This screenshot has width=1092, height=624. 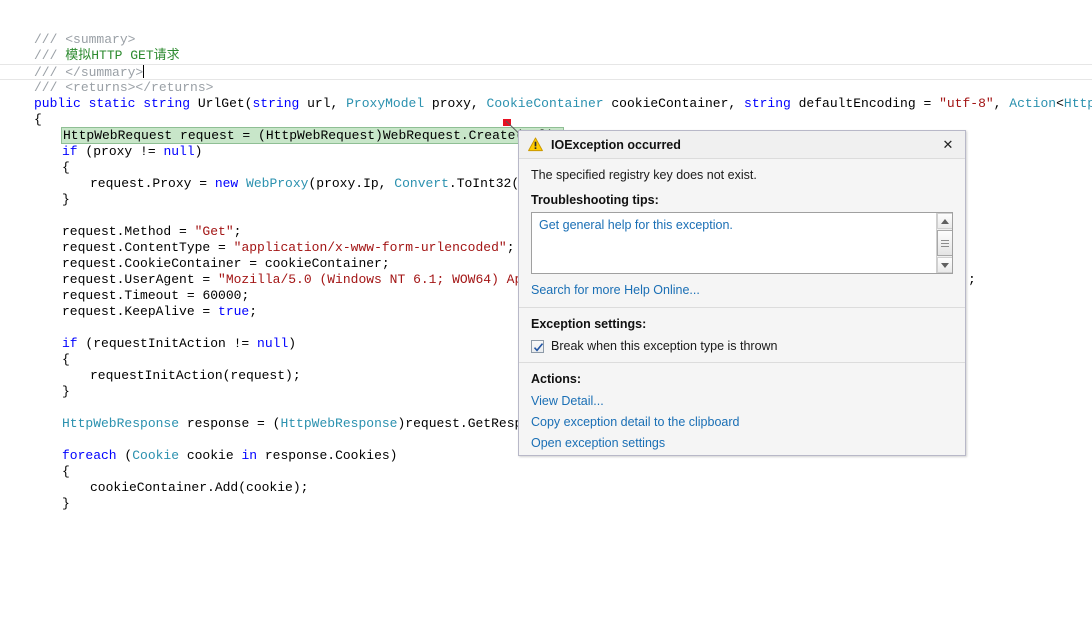 What do you see at coordinates (277, 183) in the screenshot?
I see `code-token: WebProxy` at bounding box center [277, 183].